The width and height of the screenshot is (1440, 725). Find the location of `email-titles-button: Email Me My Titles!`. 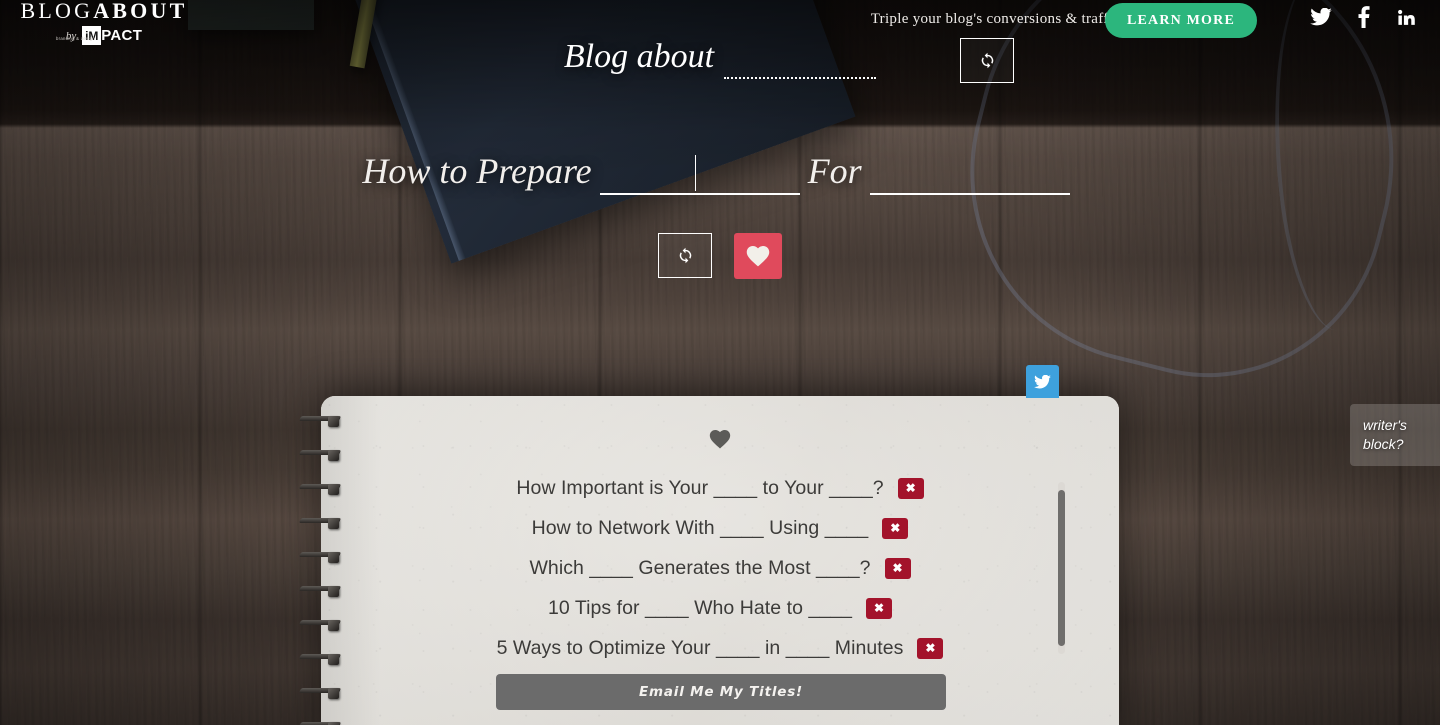

email-titles-button: Email Me My Titles! is located at coordinates (721, 692).